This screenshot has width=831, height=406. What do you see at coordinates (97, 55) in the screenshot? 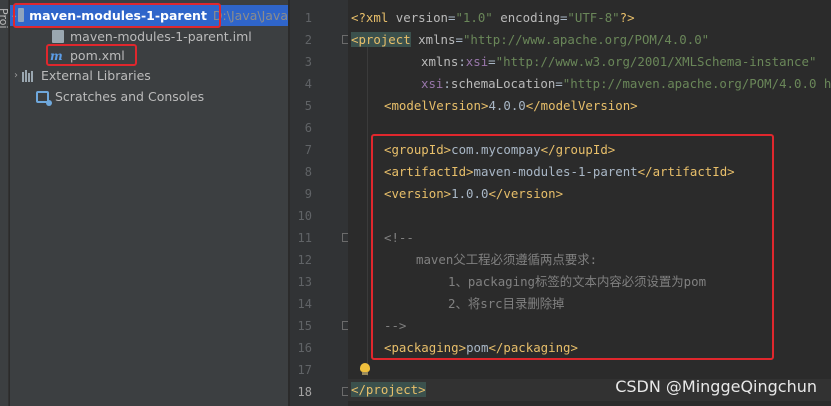
I see `tree-item-label: pom.xml` at bounding box center [97, 55].